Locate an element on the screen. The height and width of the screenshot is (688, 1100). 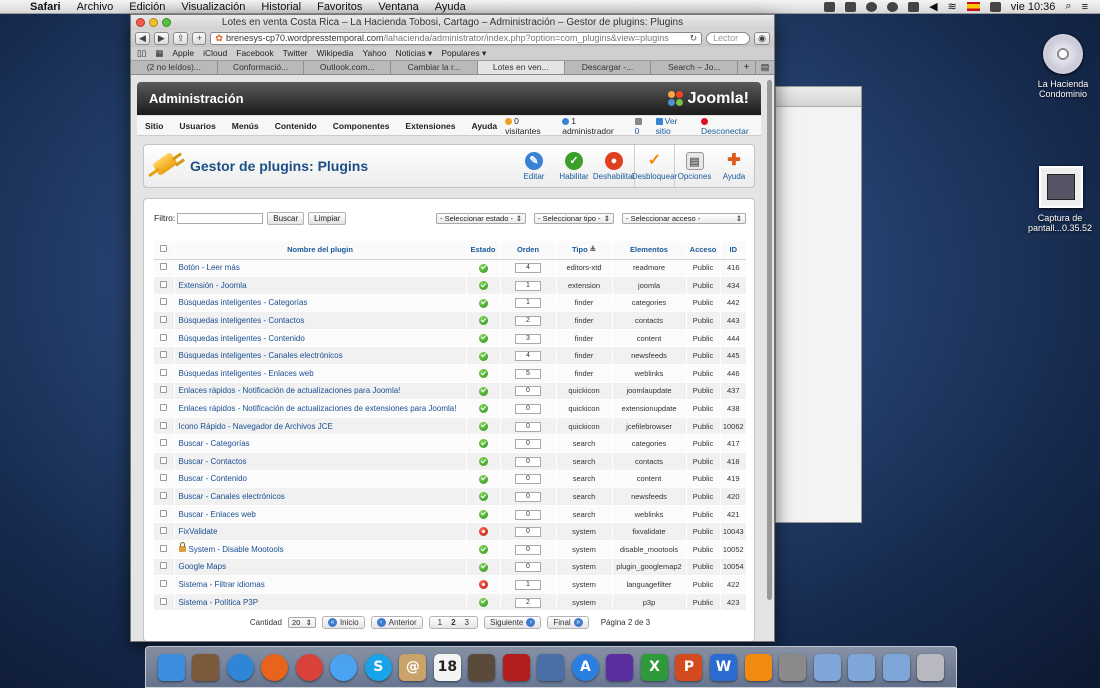
menu-item: Ventana is located at coordinates (398, 7).